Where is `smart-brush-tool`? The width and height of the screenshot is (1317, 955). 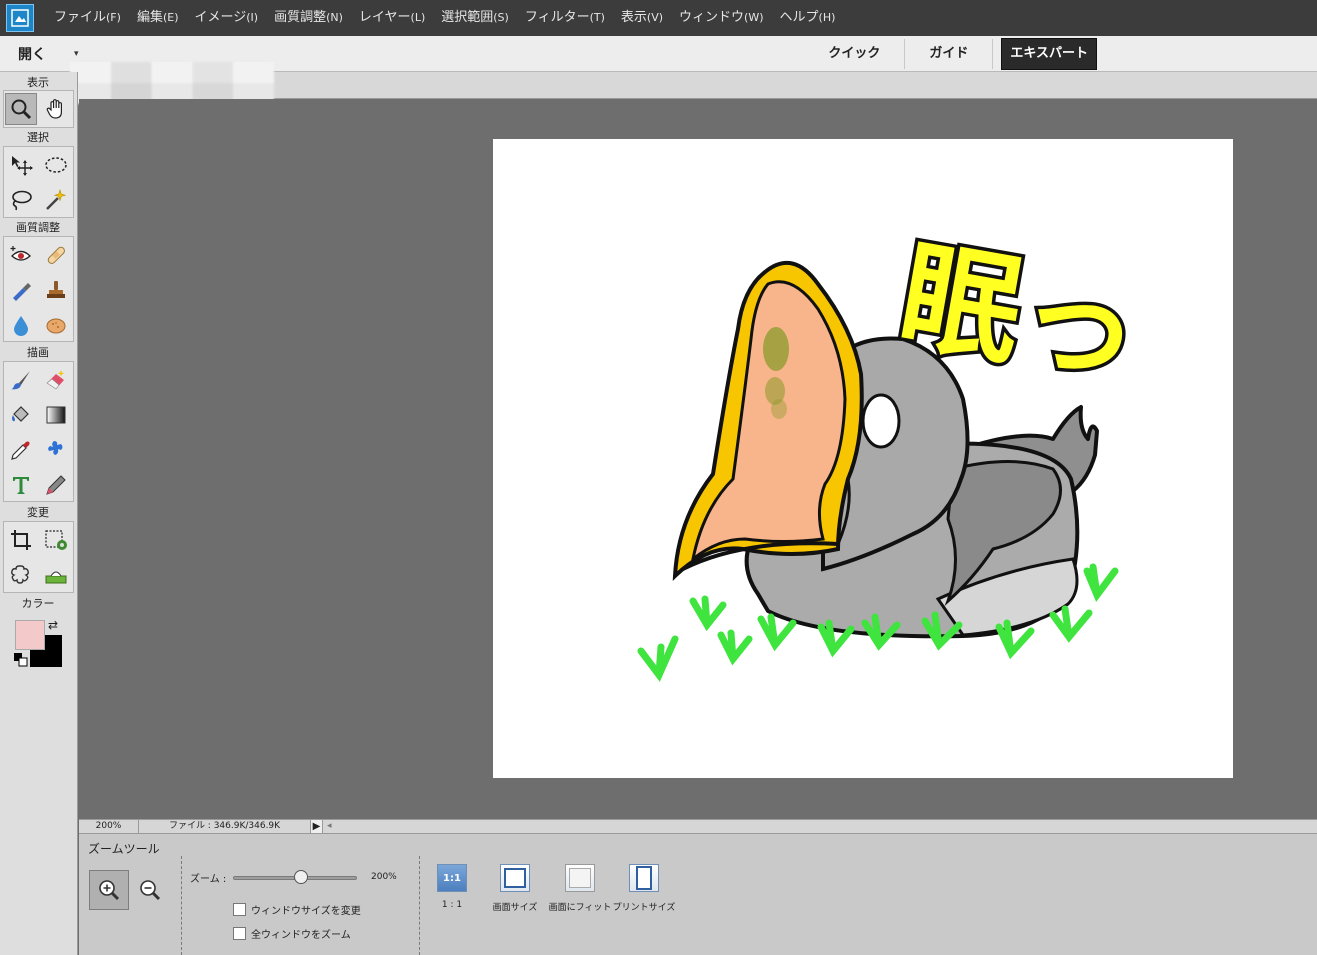
smart-brush-tool is located at coordinates (21, 290).